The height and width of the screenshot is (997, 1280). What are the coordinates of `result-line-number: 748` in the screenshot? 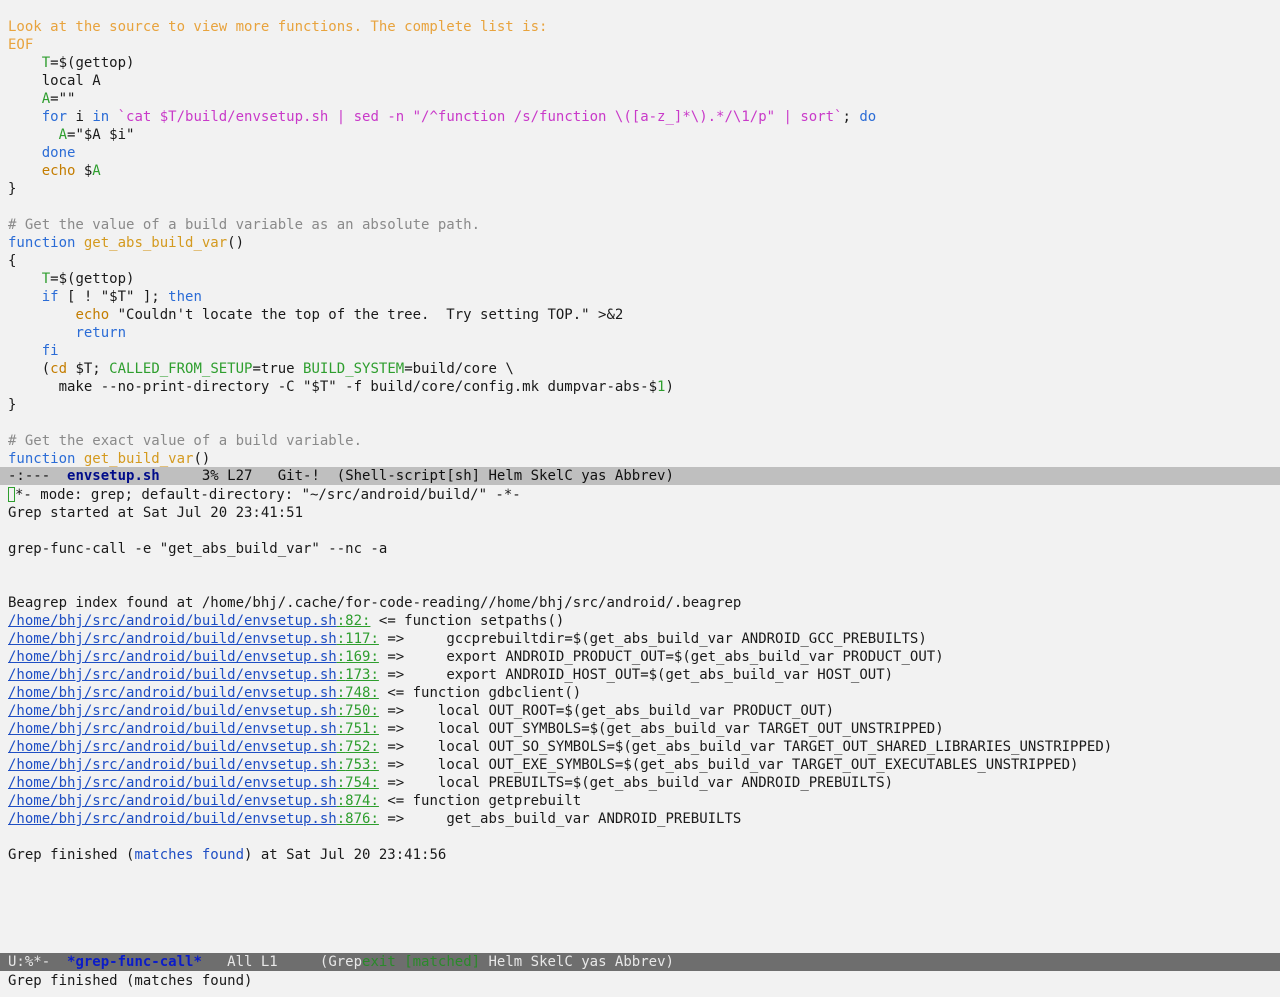 It's located at (357, 693).